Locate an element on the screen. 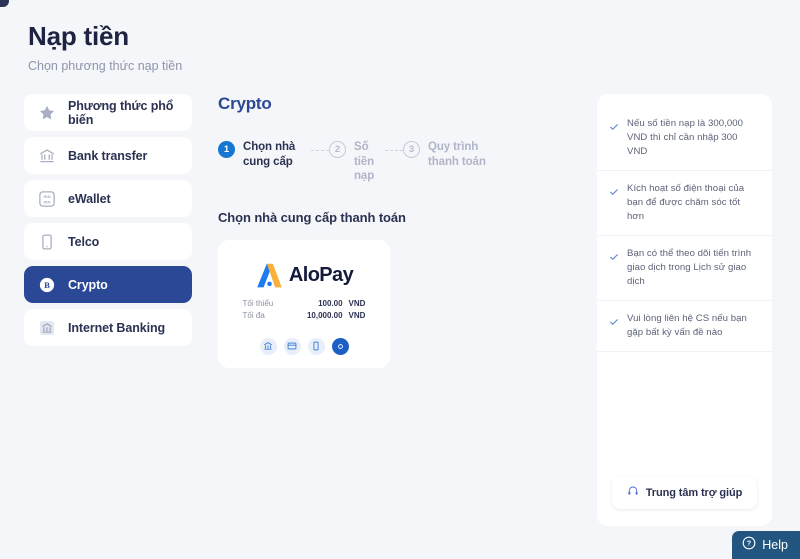 The width and height of the screenshot is (800, 559). provider-min-limit: Tối thiểu 100.00 VND is located at coordinates (304, 304).